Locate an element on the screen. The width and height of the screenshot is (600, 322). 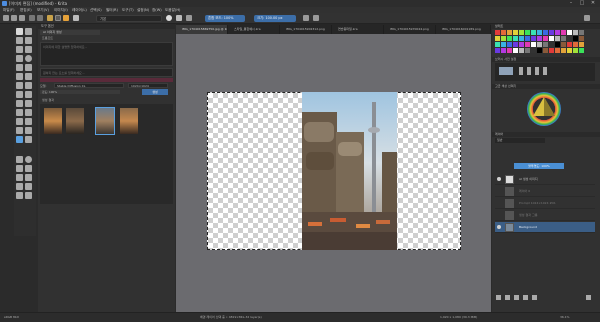
save-icon is located at coordinates (22, 18).